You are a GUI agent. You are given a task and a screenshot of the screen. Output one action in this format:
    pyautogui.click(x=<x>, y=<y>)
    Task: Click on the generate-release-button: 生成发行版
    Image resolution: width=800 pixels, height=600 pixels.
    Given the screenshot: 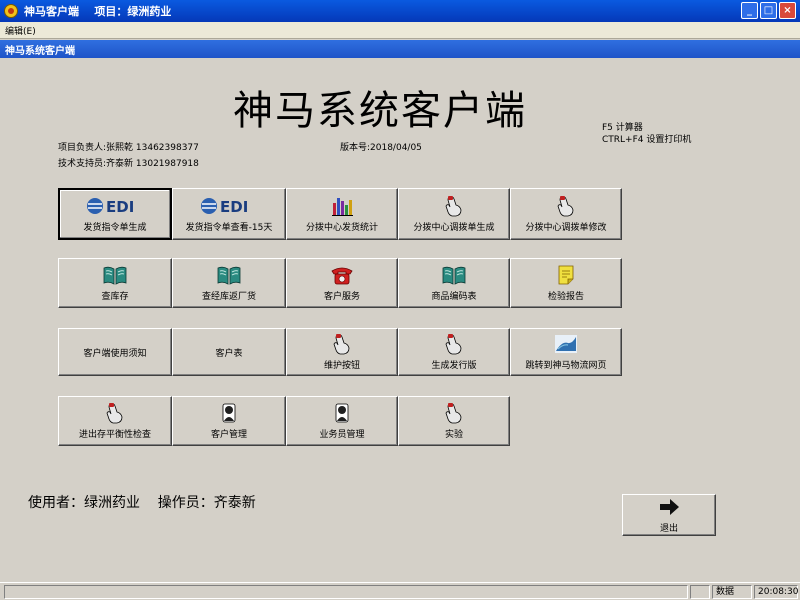 What is the action you would take?
    pyautogui.click(x=454, y=352)
    